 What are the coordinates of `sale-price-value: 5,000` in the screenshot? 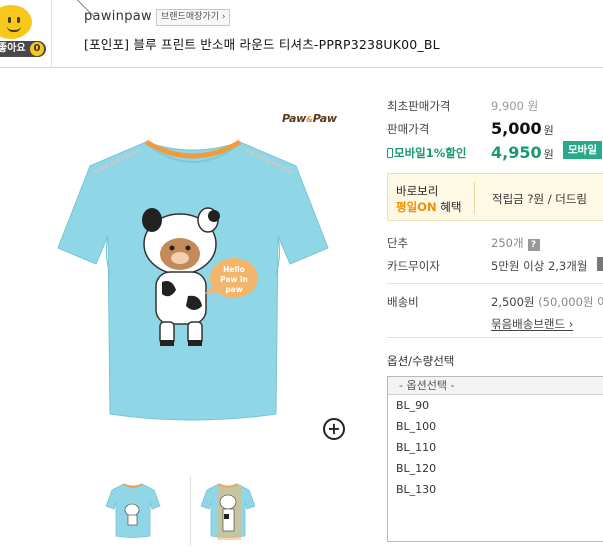 It's located at (516, 128).